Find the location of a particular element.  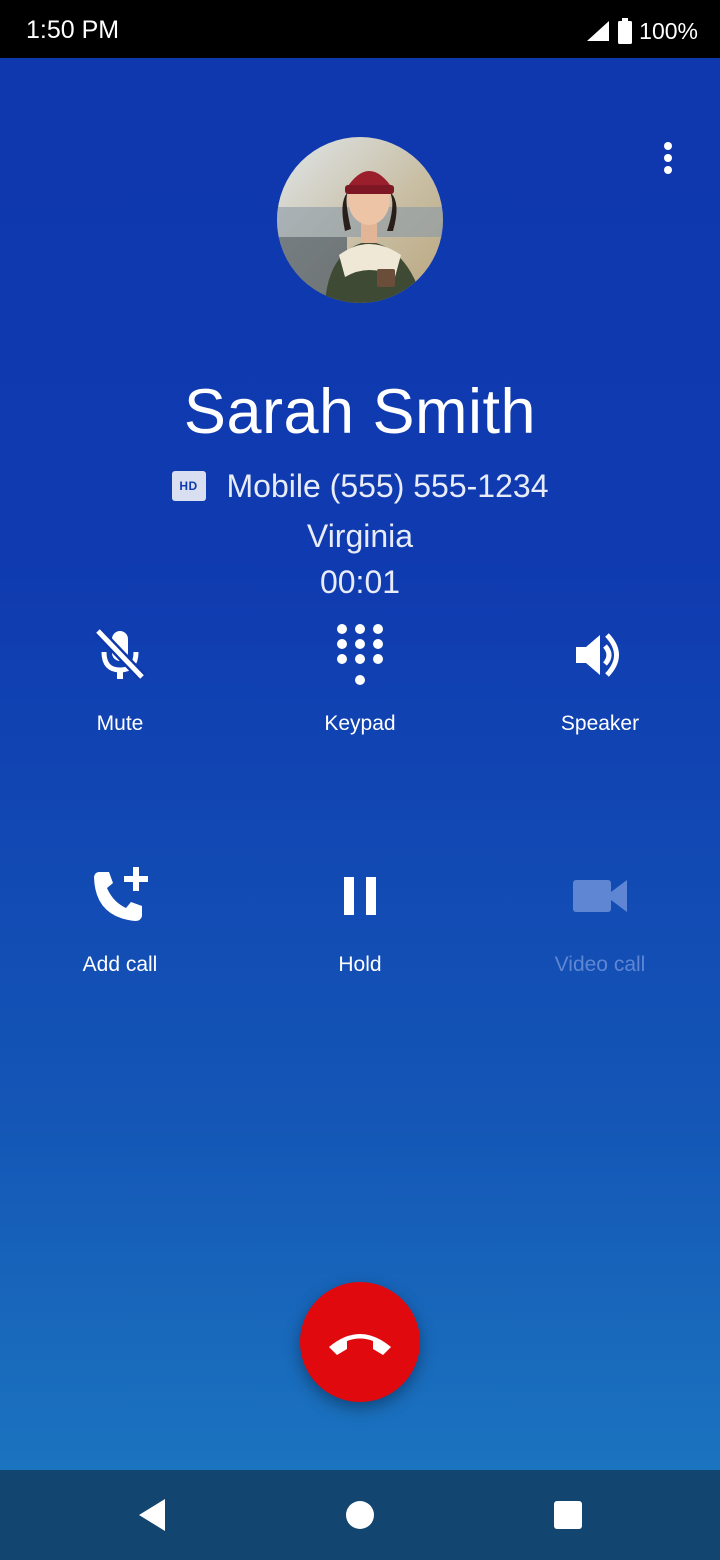

caller-avatar is located at coordinates (360, 220).